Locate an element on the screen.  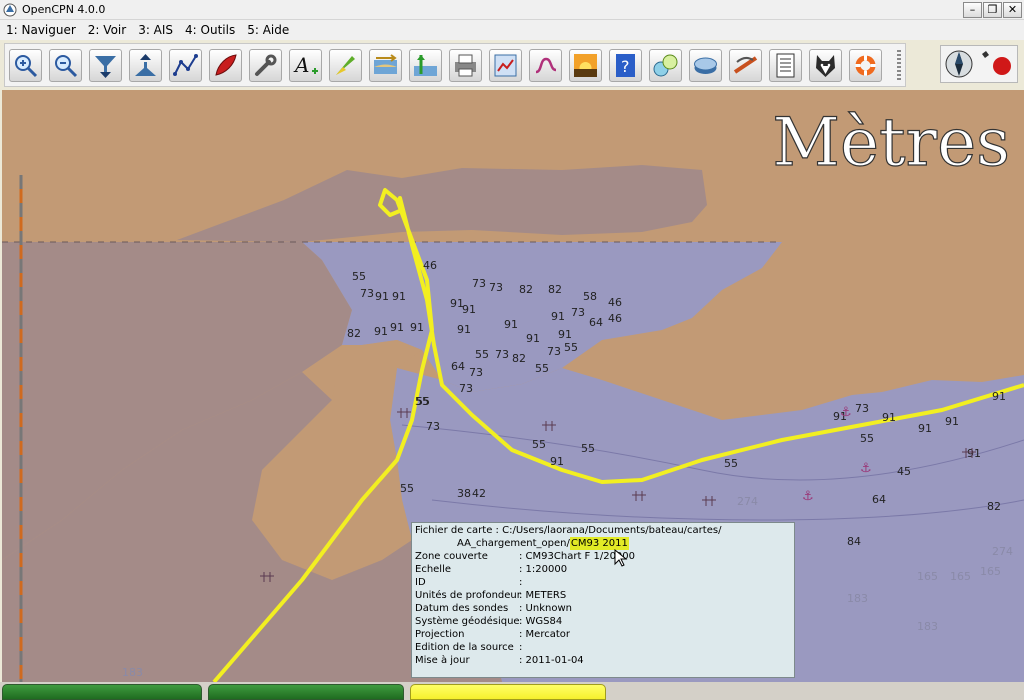
settings-button is located at coordinates (265, 65).